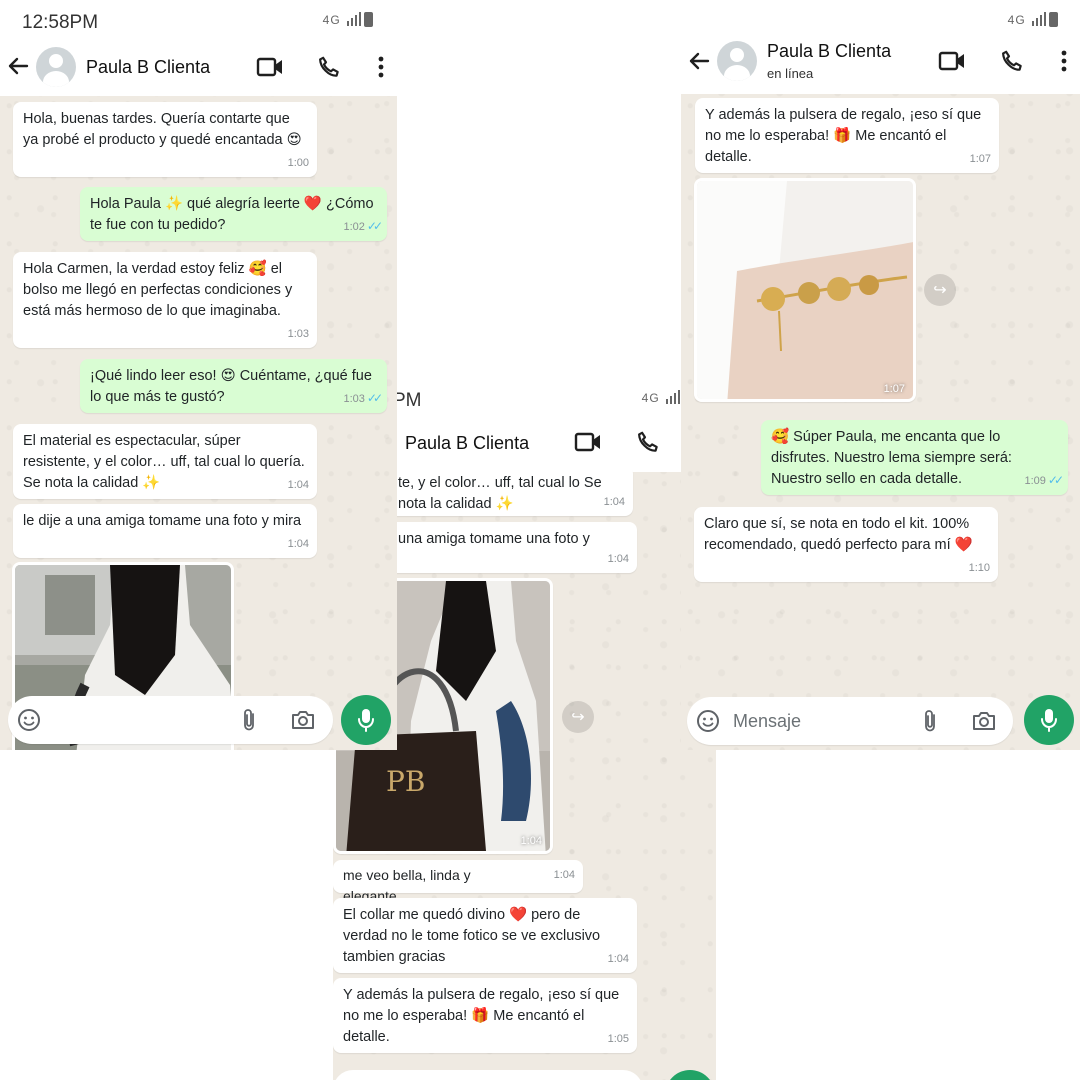 This screenshot has height=1080, width=1080. I want to click on contact-status: en línea, so click(790, 73).